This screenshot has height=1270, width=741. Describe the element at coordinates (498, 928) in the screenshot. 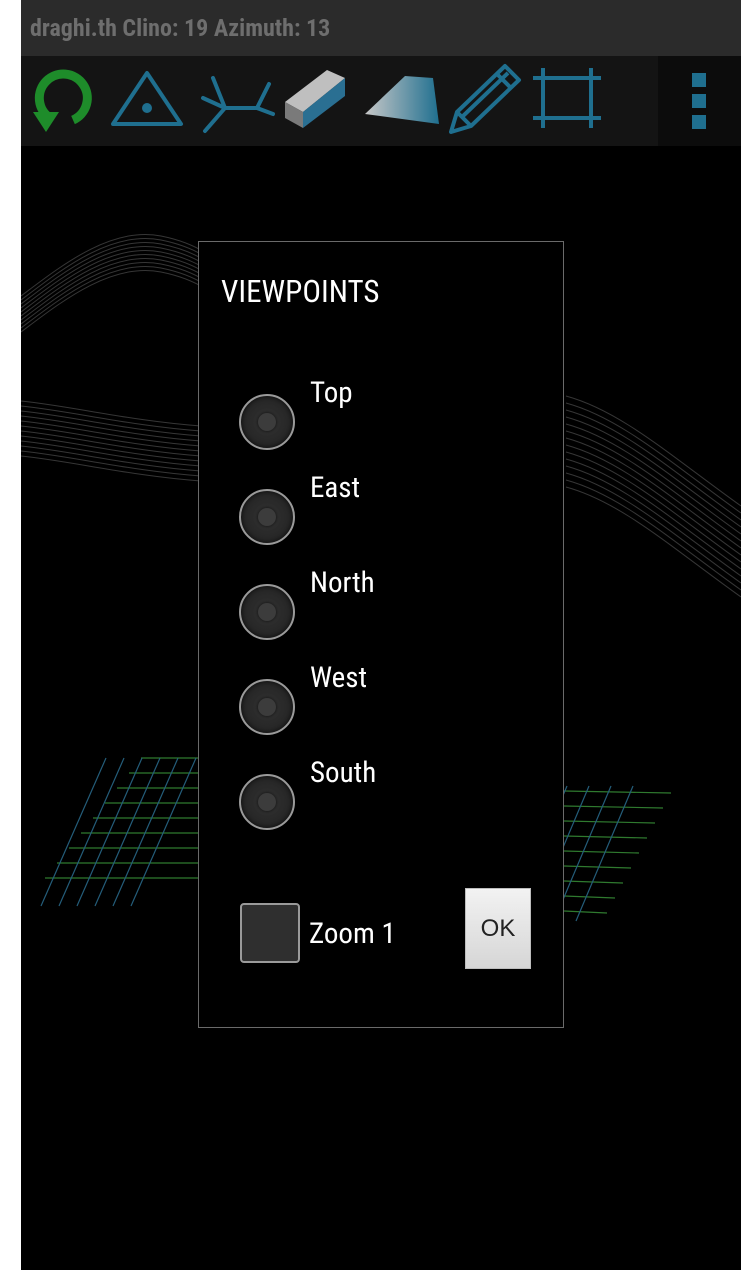

I see `ok-button: OK` at that location.